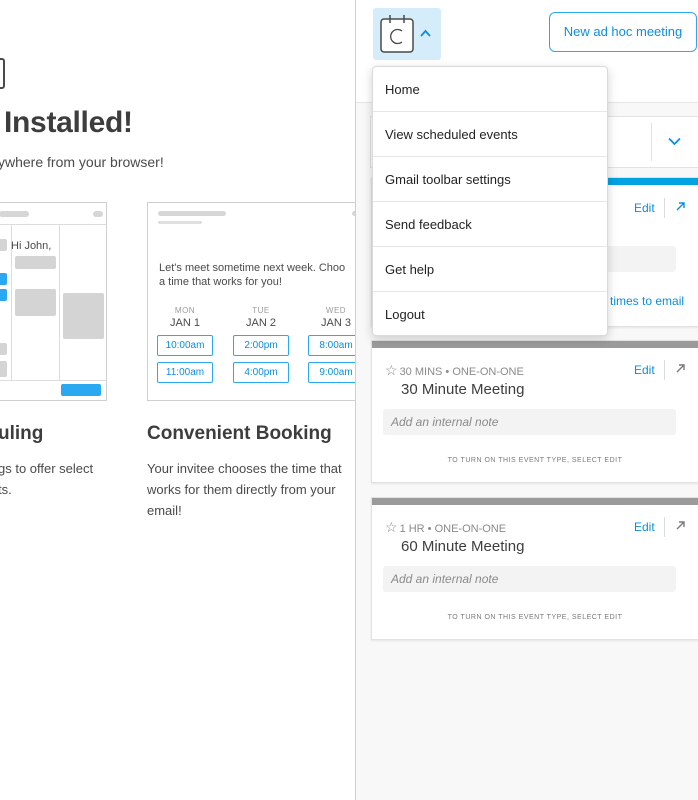 The width and height of the screenshot is (698, 800). Describe the element at coordinates (461, 372) in the screenshot. I see `event-duration-type: 30 MINS • ONE-ON-ONE` at that location.